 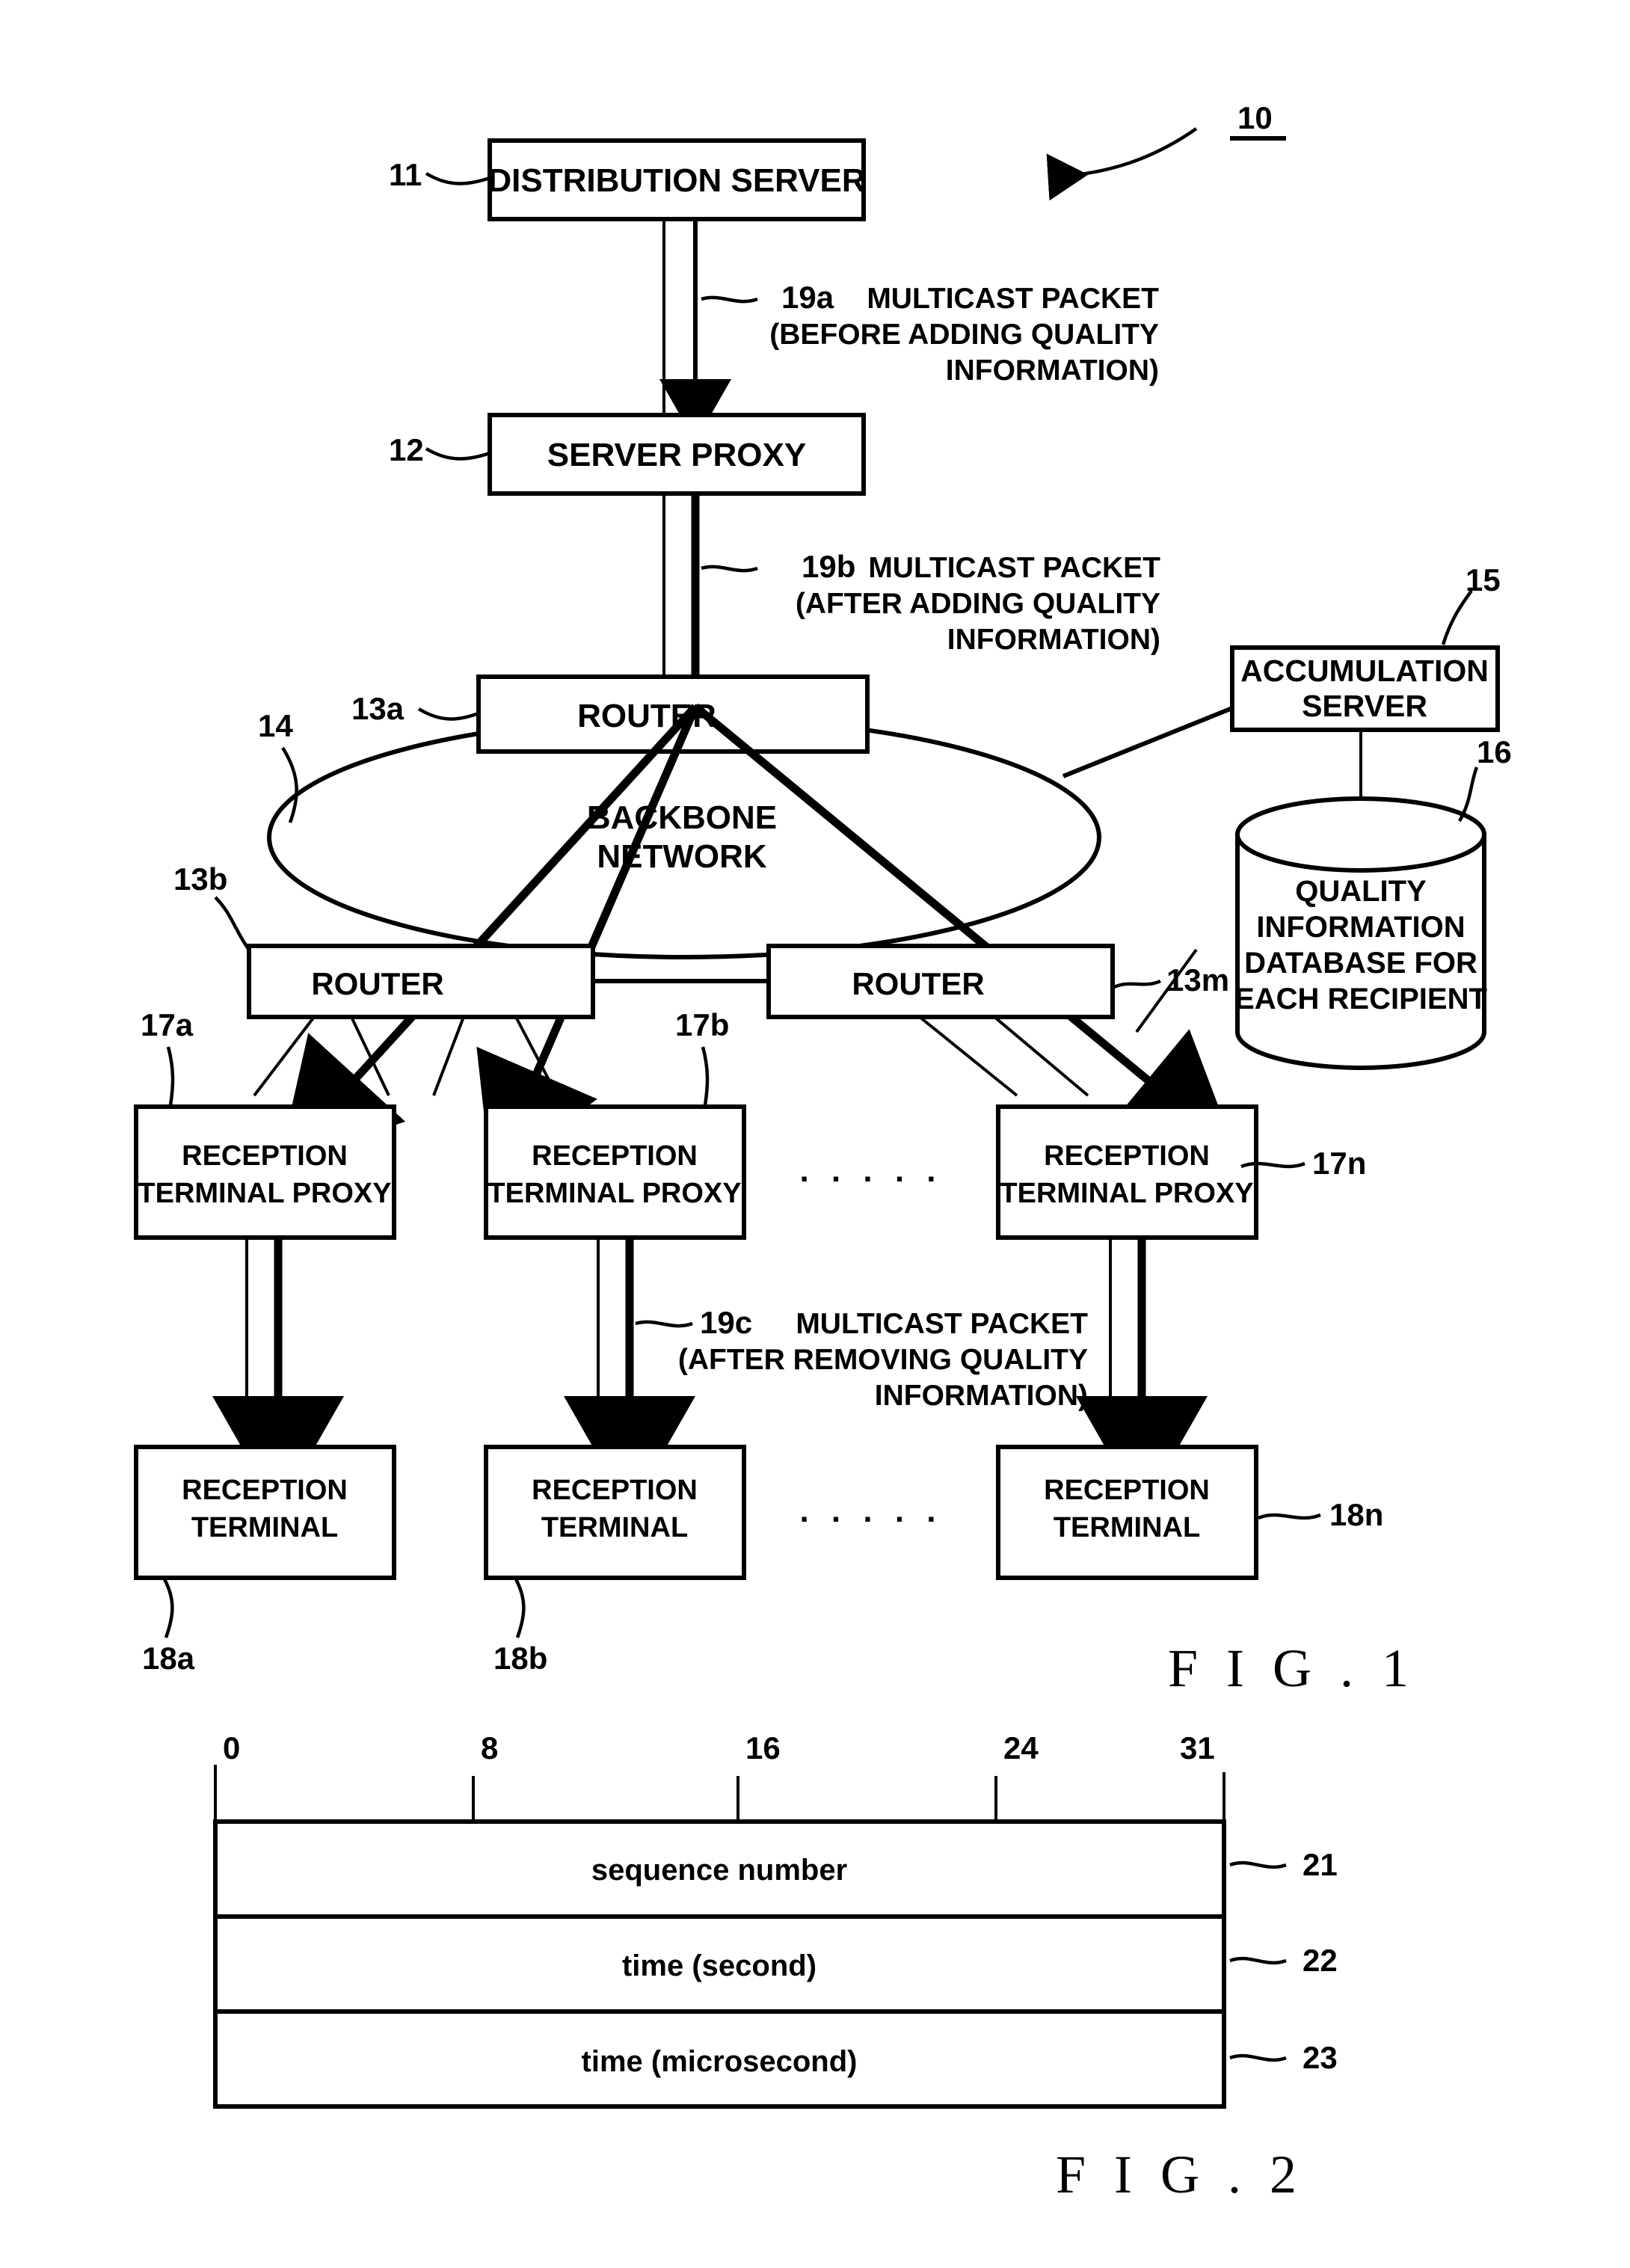 I want to click on ref-14: 14, so click(x=275, y=725).